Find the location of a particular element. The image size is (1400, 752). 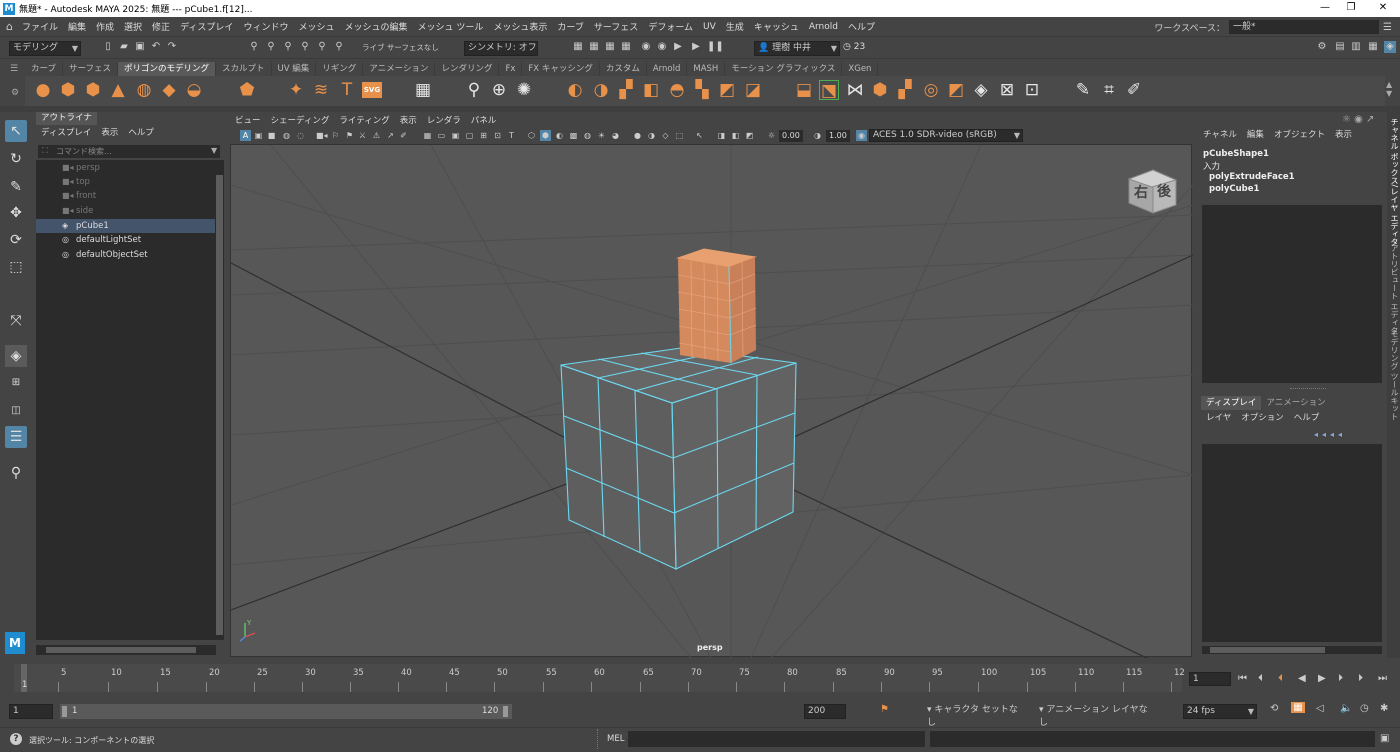

tab-fx-caching: FX キャッシング is located at coordinates (561, 69).